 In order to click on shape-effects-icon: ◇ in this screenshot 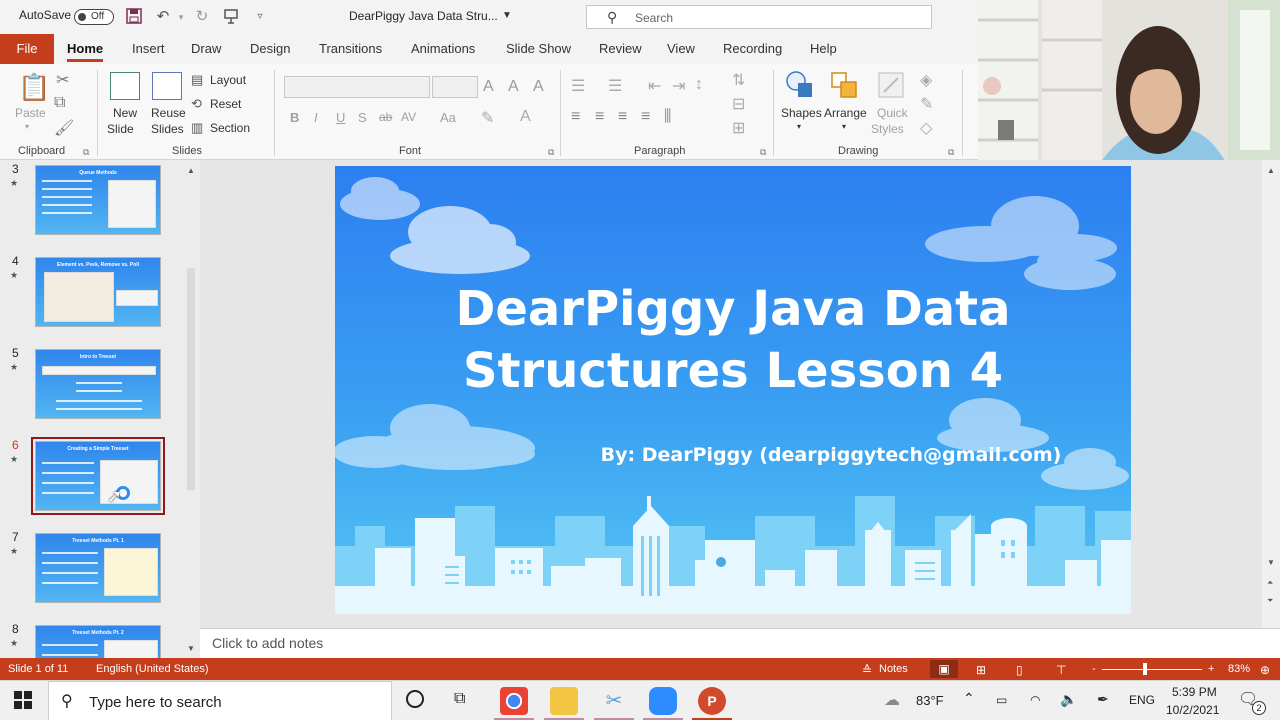, I will do `click(926, 128)`.